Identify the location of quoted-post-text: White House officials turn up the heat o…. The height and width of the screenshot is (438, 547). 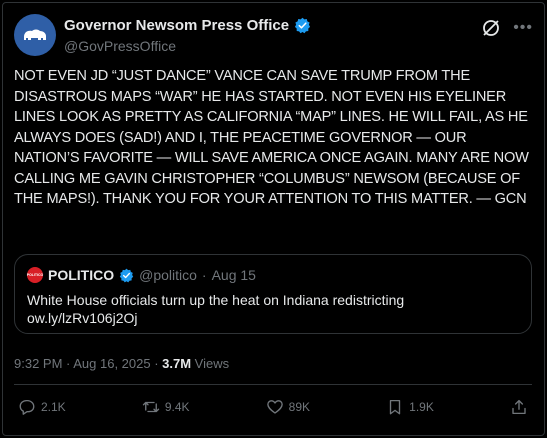
(216, 300).